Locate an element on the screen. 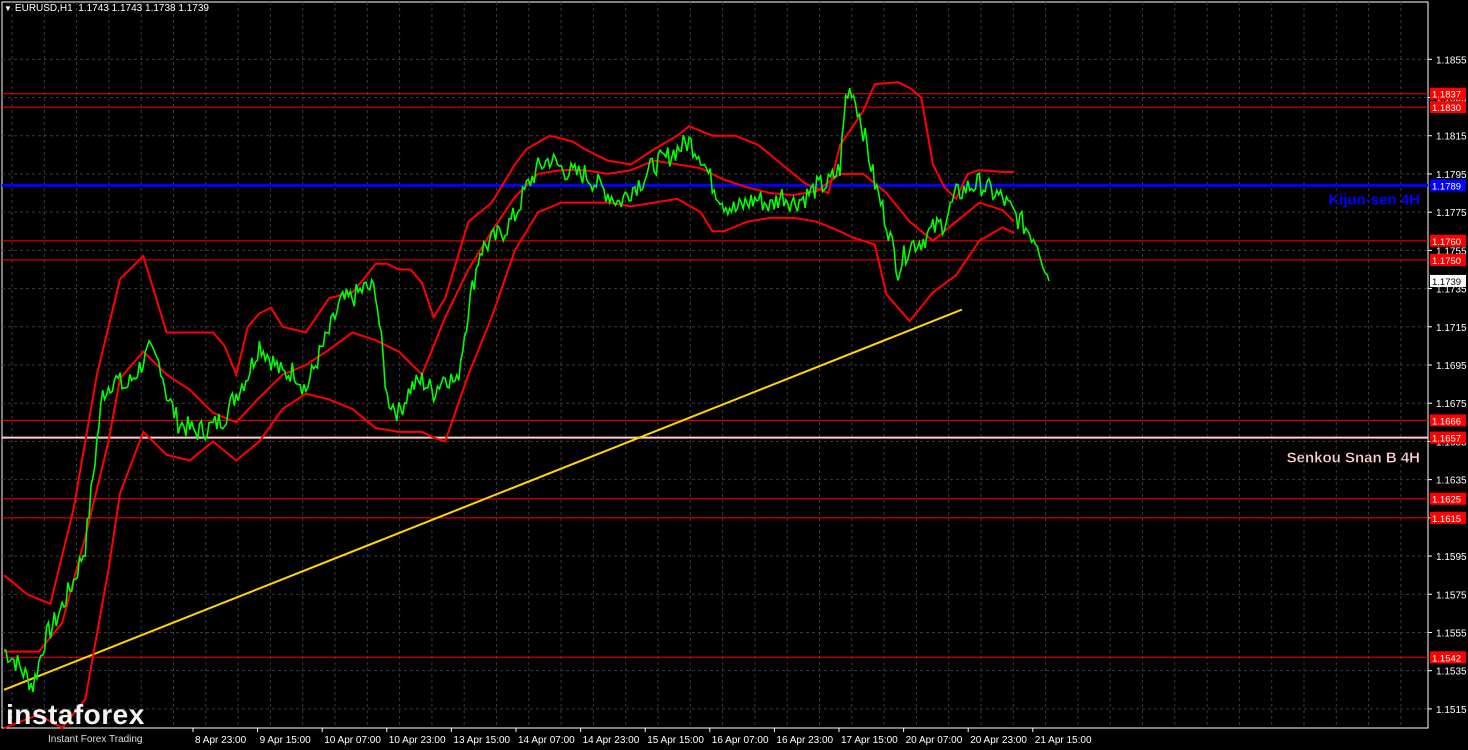  ohlc-values: 1.1743 1.1743 1.1738 1.1739 is located at coordinates (143, 8).